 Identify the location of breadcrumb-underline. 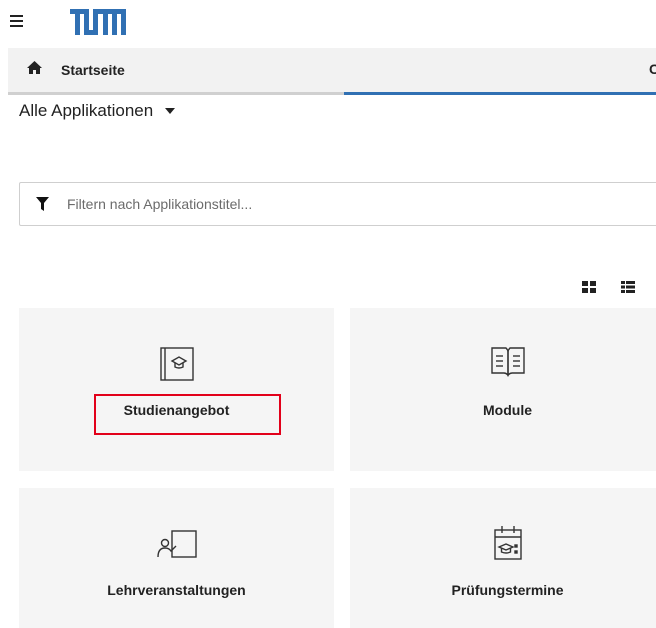
(176, 93).